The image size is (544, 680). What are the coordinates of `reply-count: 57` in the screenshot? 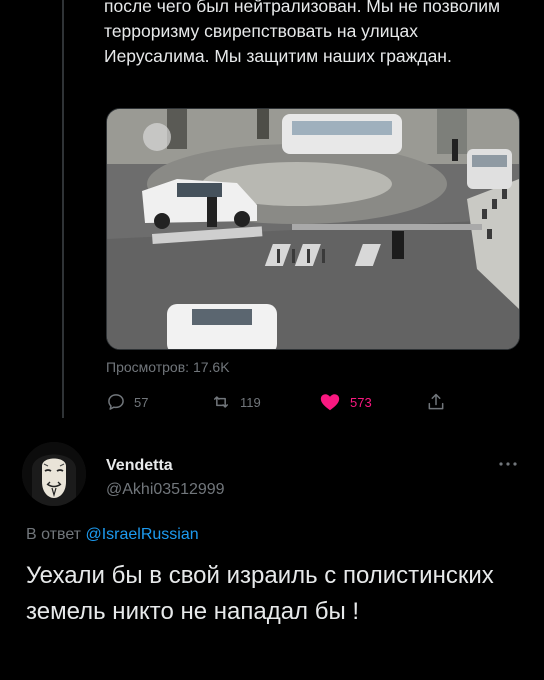 It's located at (141, 402).